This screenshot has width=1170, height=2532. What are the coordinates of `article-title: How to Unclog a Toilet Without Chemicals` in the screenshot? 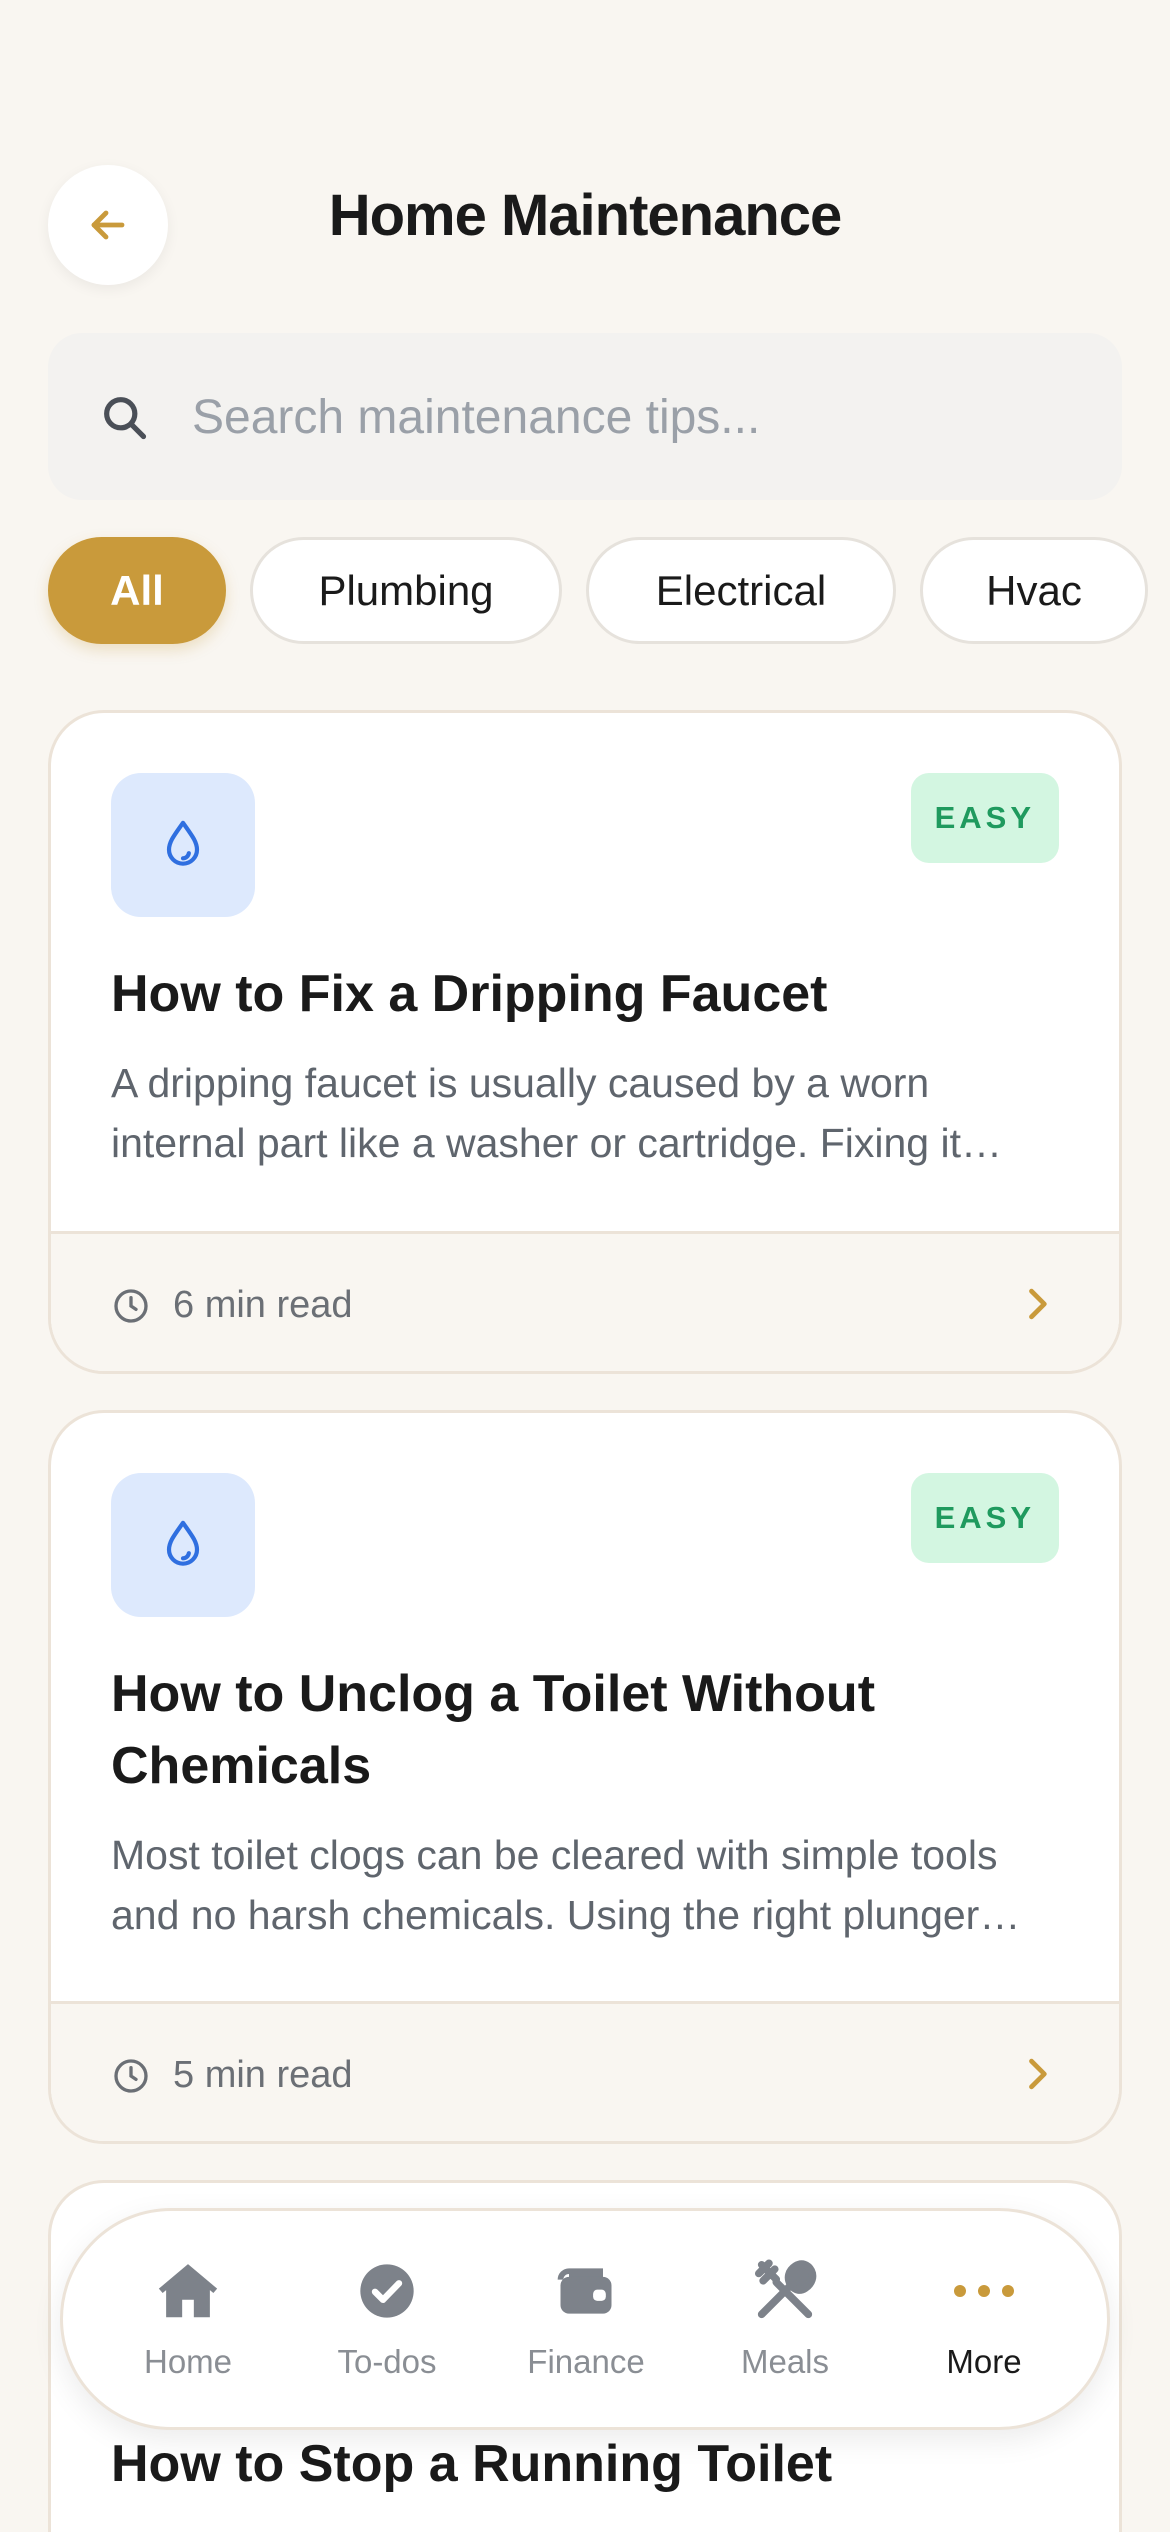 It's located at (493, 1730).